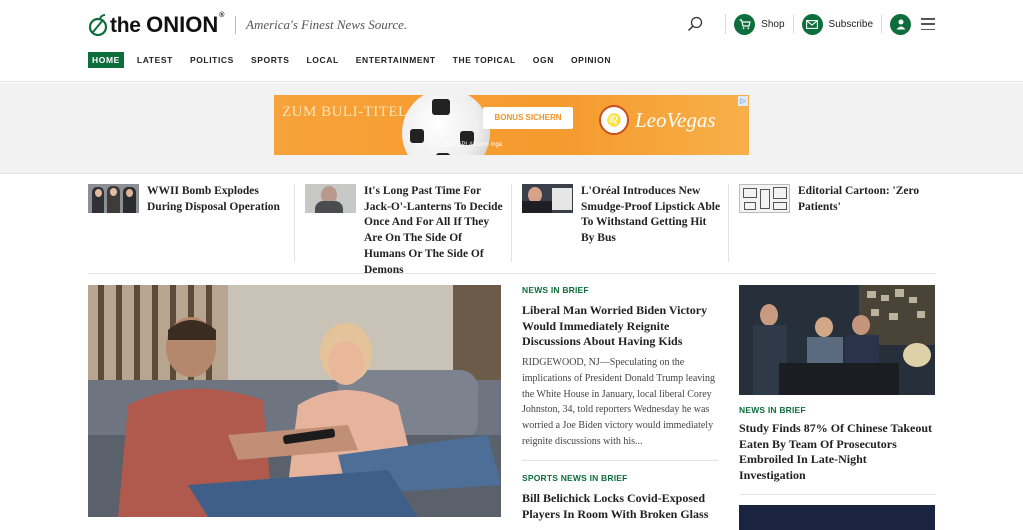 Image resolution: width=1023 pixels, height=530 pixels. I want to click on subscribe-button: Subscribe, so click(837, 24).